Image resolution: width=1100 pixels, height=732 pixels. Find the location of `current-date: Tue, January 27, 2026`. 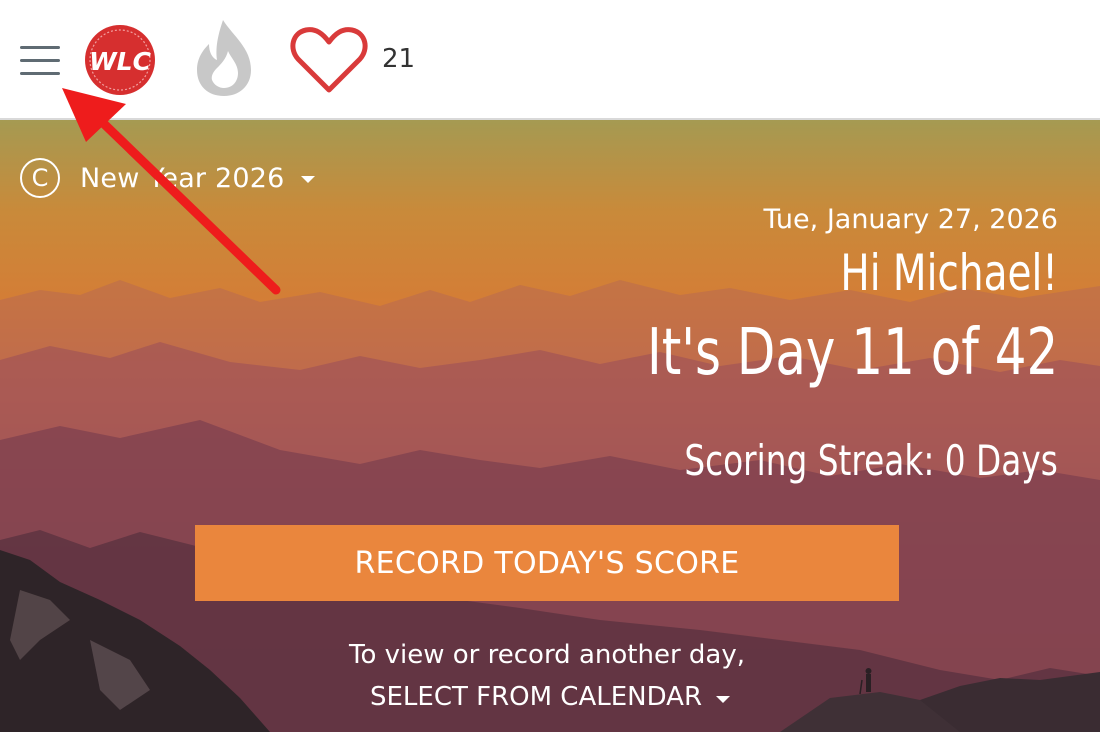

current-date: Tue, January 27, 2026 is located at coordinates (910, 219).